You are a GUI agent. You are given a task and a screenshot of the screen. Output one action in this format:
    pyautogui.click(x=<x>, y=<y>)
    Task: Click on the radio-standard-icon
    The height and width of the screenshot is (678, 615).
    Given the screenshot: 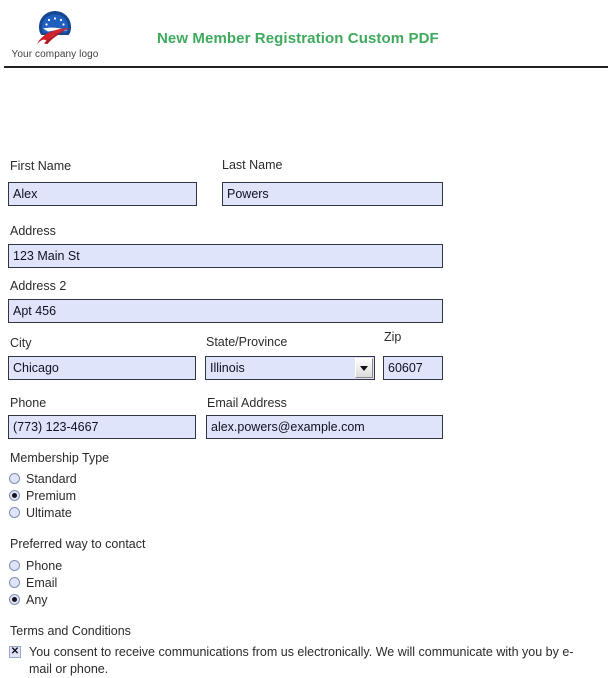 What is the action you would take?
    pyautogui.click(x=14, y=478)
    